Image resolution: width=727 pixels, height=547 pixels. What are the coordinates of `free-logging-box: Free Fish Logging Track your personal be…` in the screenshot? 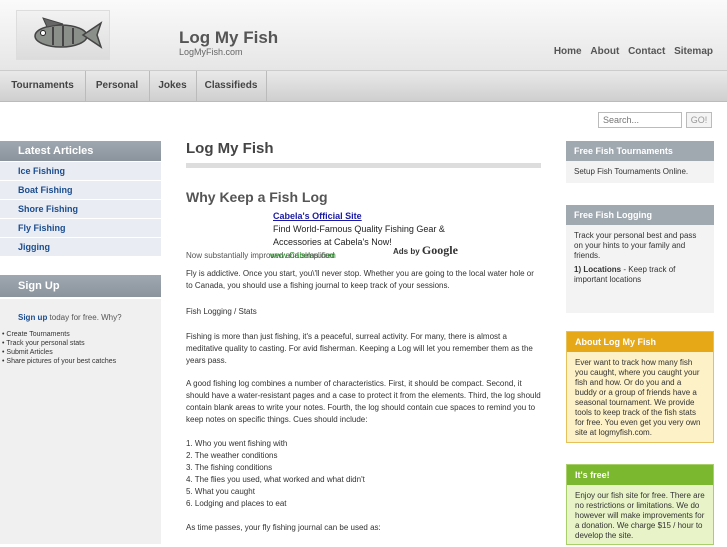 It's located at (640, 259).